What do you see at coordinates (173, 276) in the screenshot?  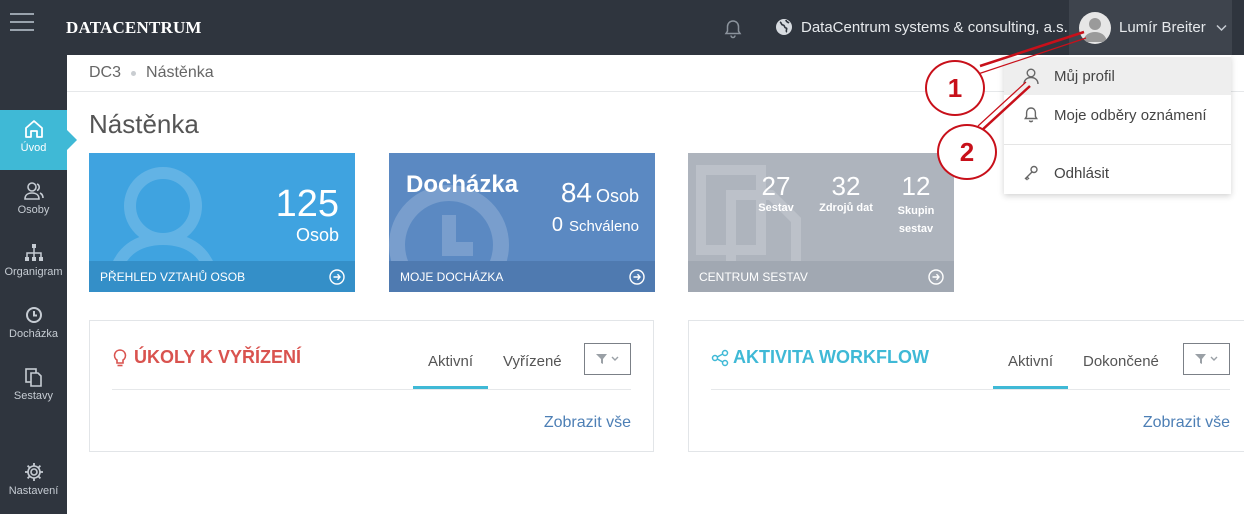 I see `people-tile-footer: PŘEHLED VZTAHŮ OSOB` at bounding box center [173, 276].